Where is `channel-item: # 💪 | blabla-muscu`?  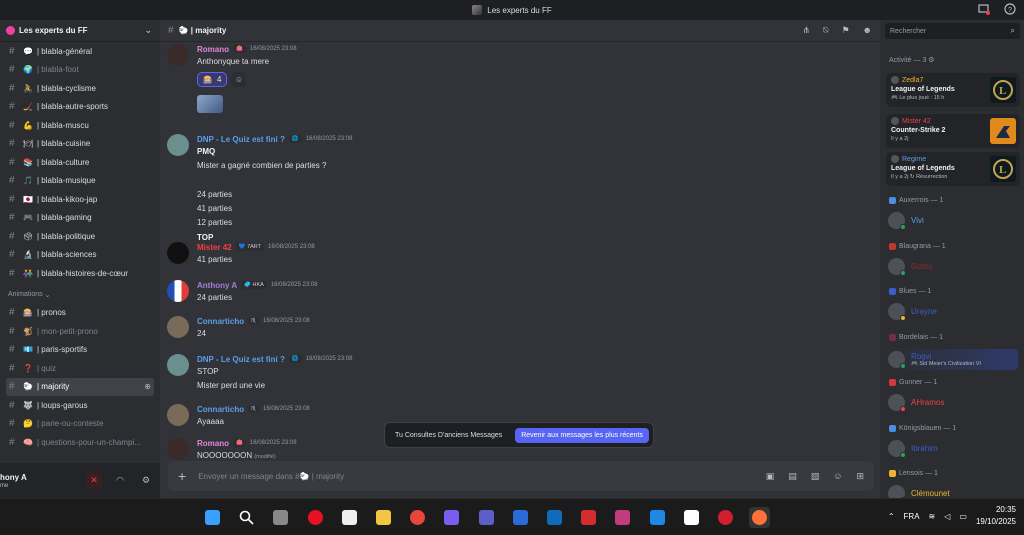 channel-item: # 💪 | blabla-muscu is located at coordinates (80, 125).